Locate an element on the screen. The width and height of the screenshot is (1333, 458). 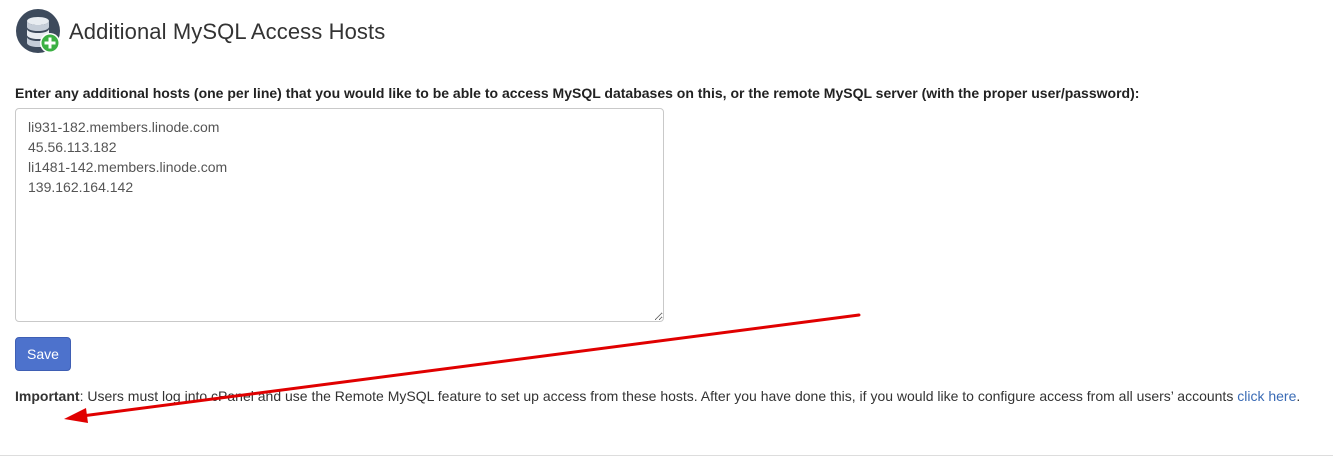
divider is located at coordinates (666, 455).